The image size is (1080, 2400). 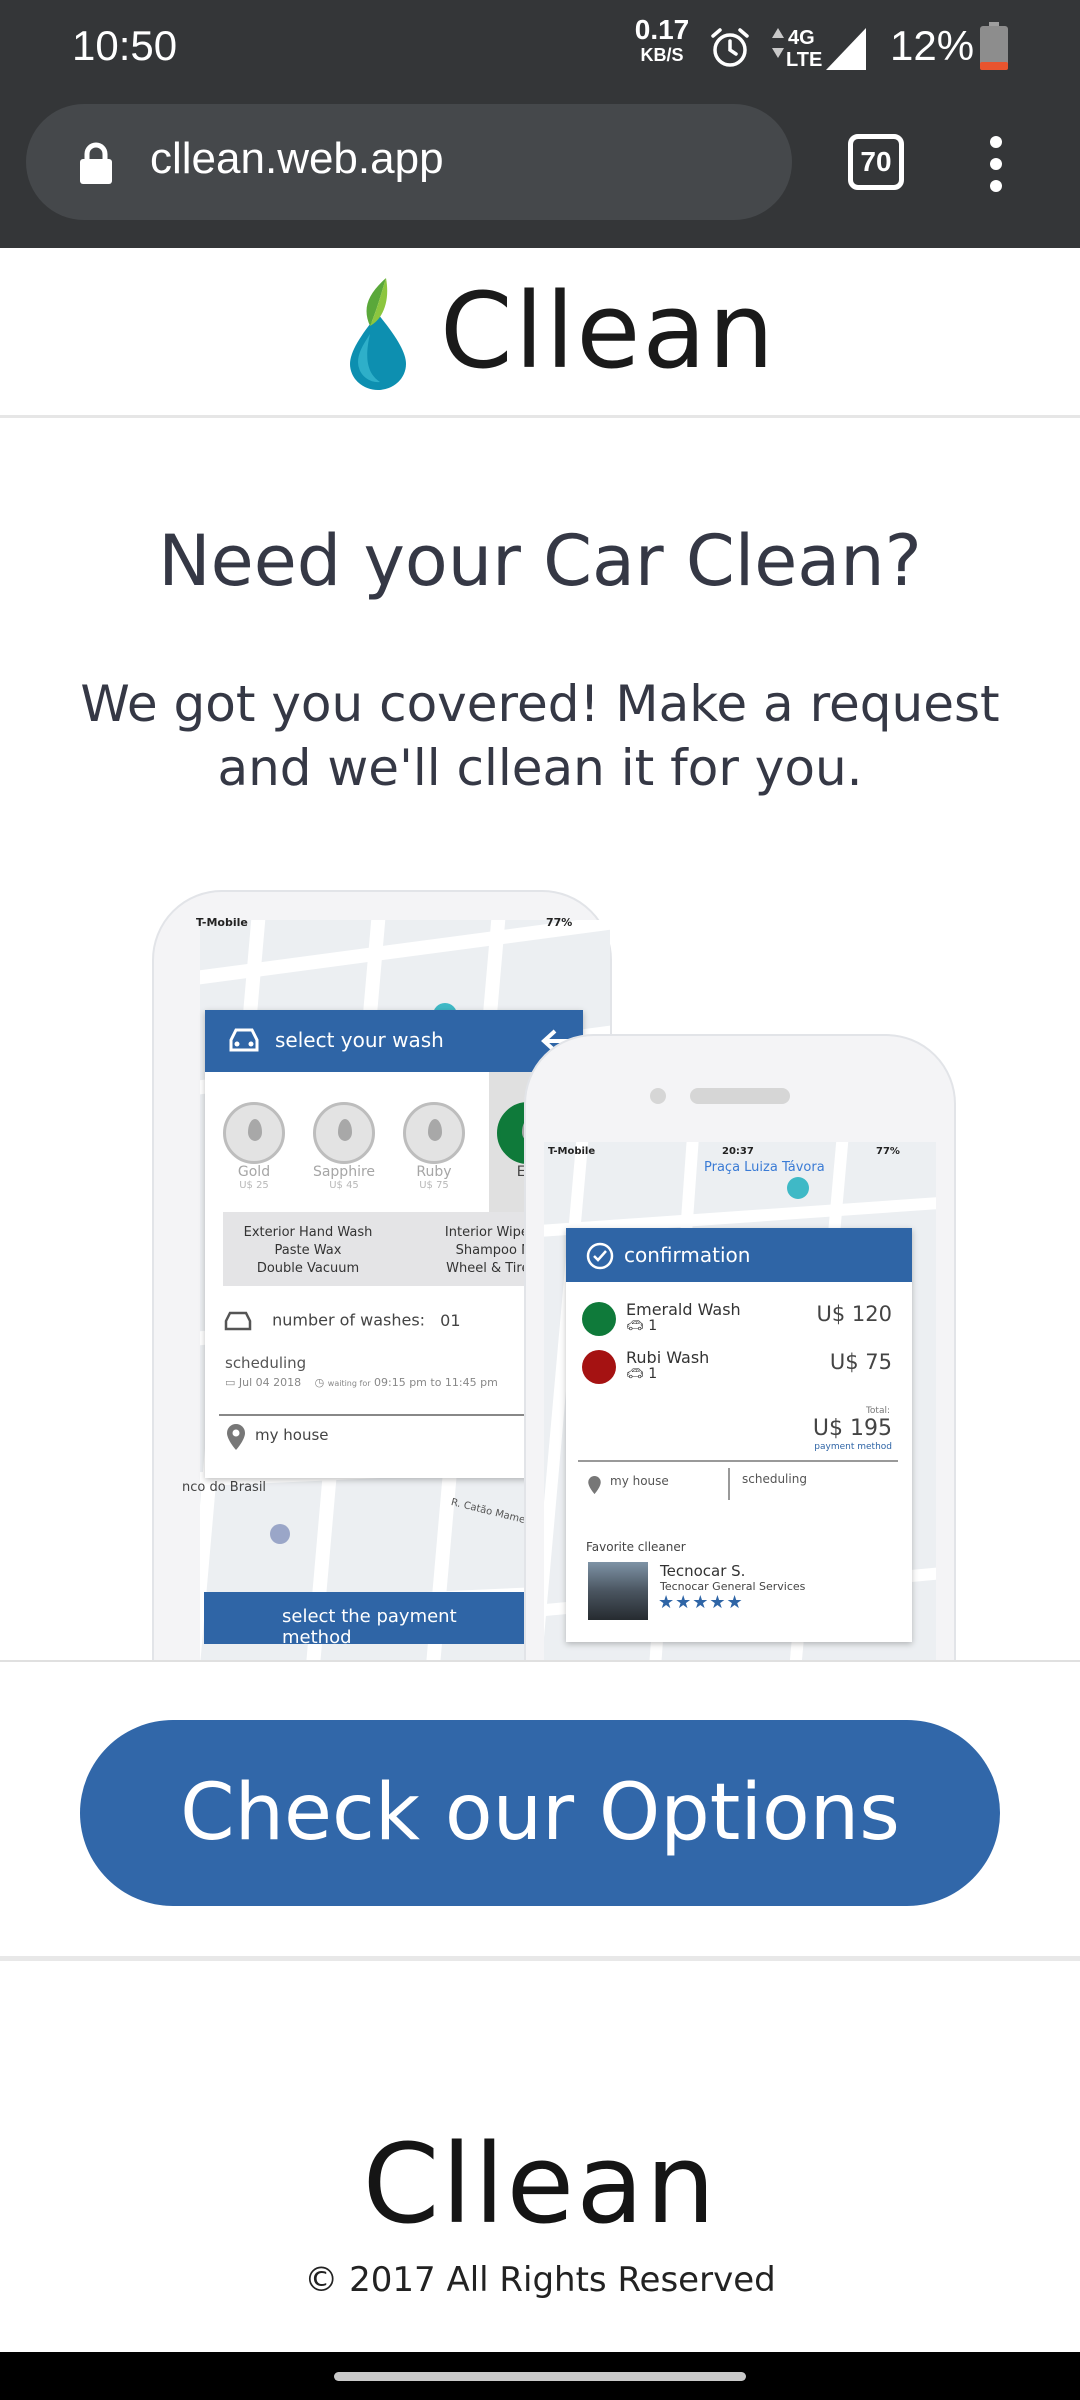 I want to click on section-divider, so click(x=540, y=1958).